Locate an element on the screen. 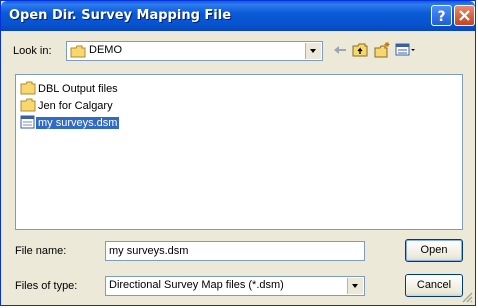 Image resolution: width=478 pixels, height=308 pixels. resize-grip-icon is located at coordinates (467, 297).